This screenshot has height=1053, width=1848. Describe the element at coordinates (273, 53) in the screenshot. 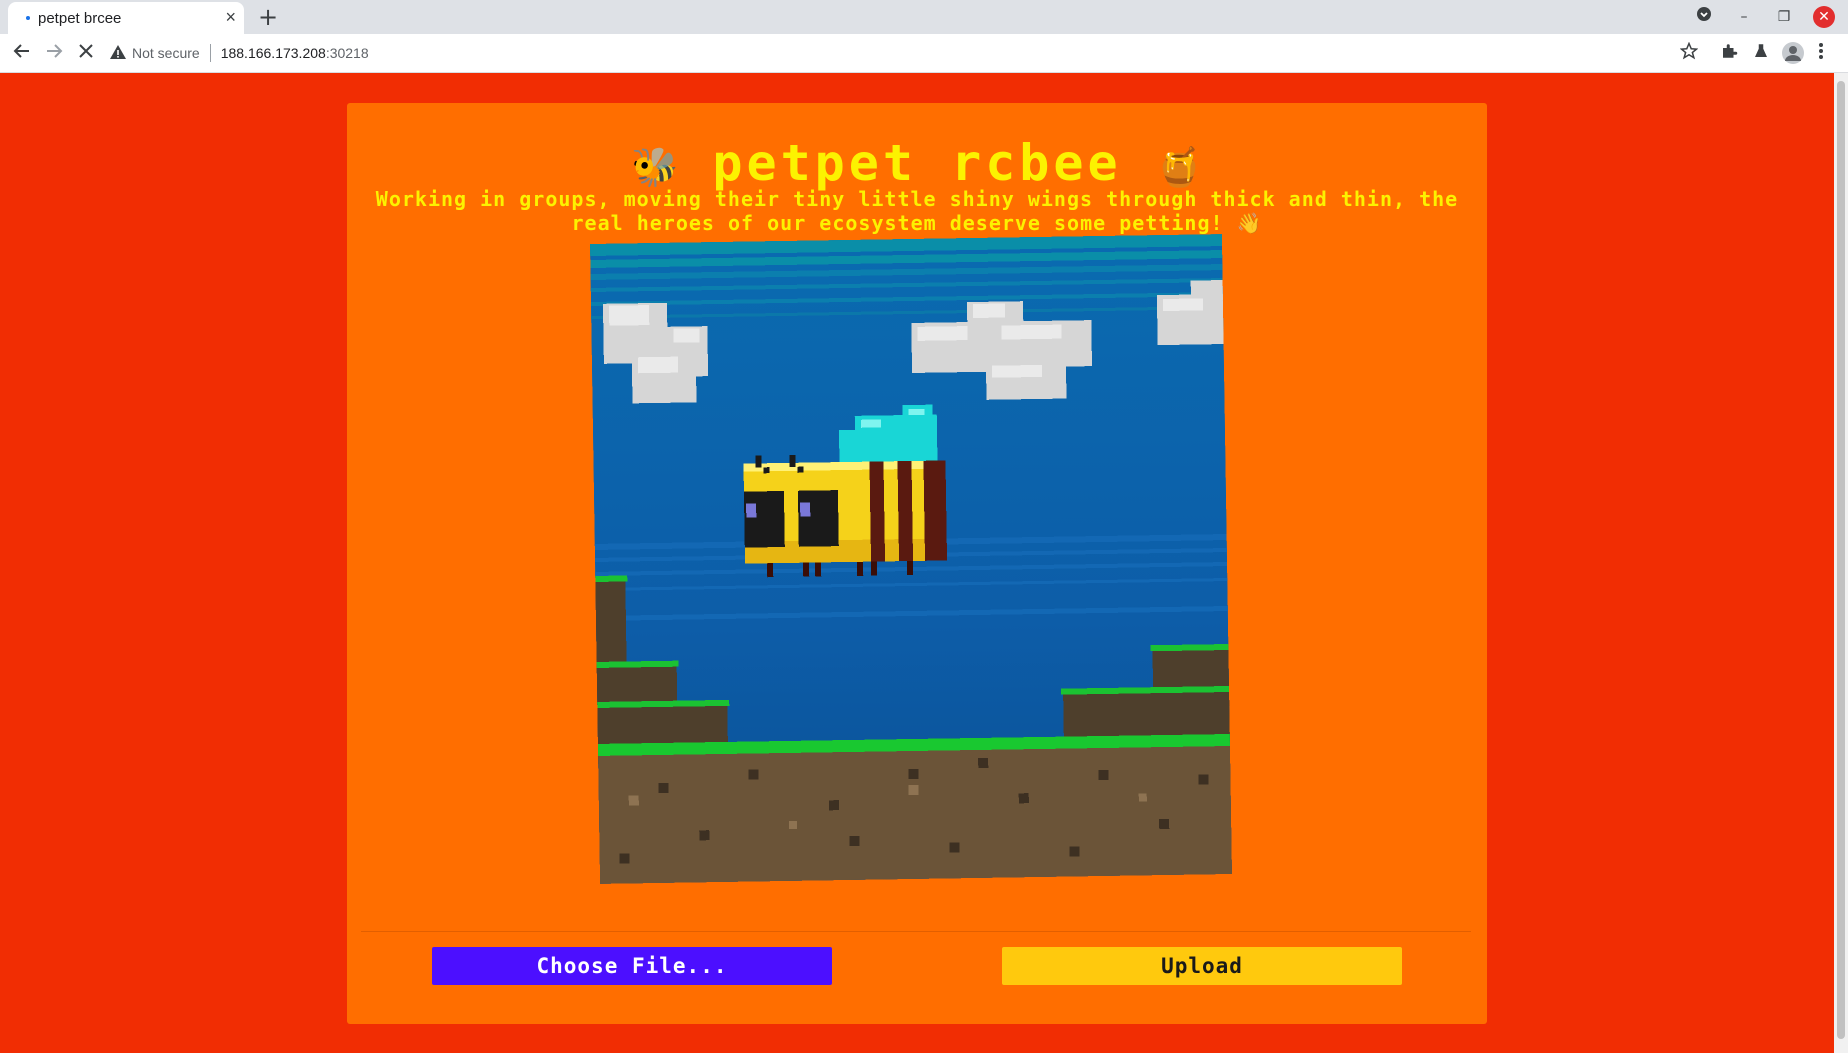

I see `url-host: 188.166.173.208` at that location.